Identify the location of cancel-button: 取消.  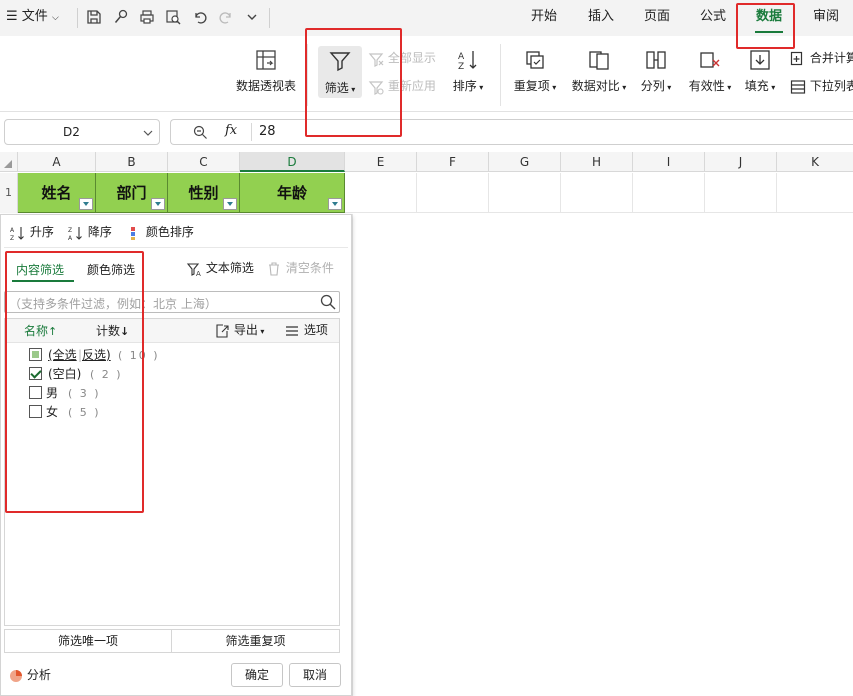
(315, 675).